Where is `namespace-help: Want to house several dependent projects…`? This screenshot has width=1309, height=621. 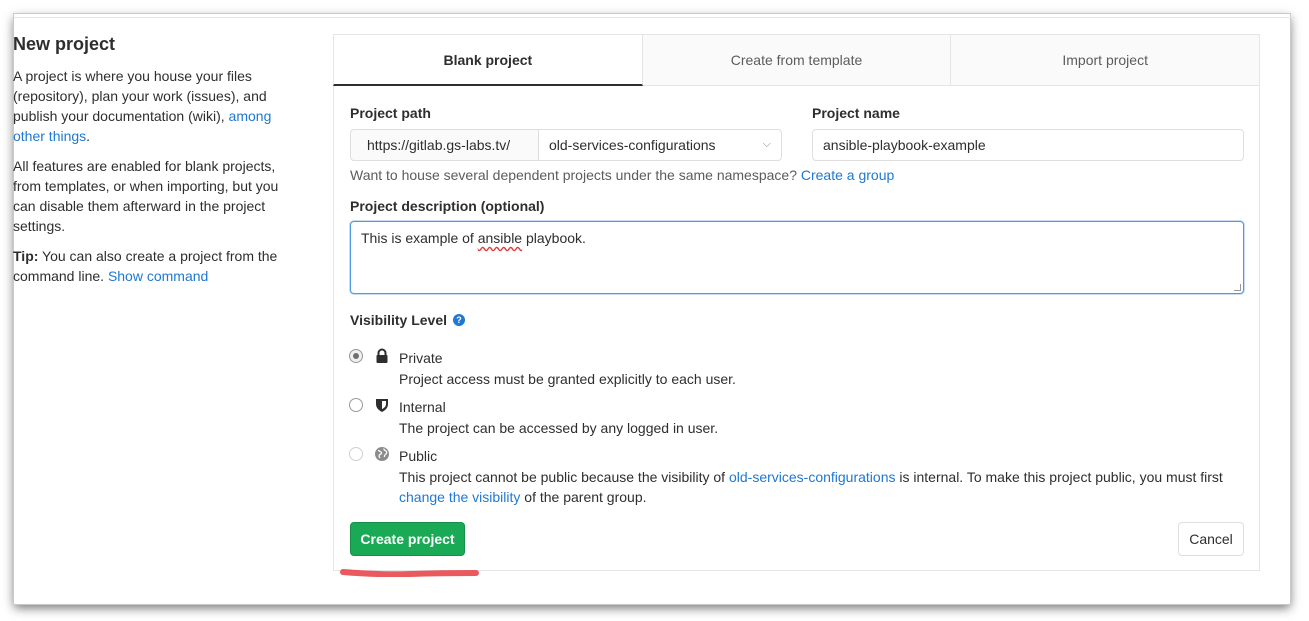 namespace-help: Want to house several dependent projects… is located at coordinates (622, 175).